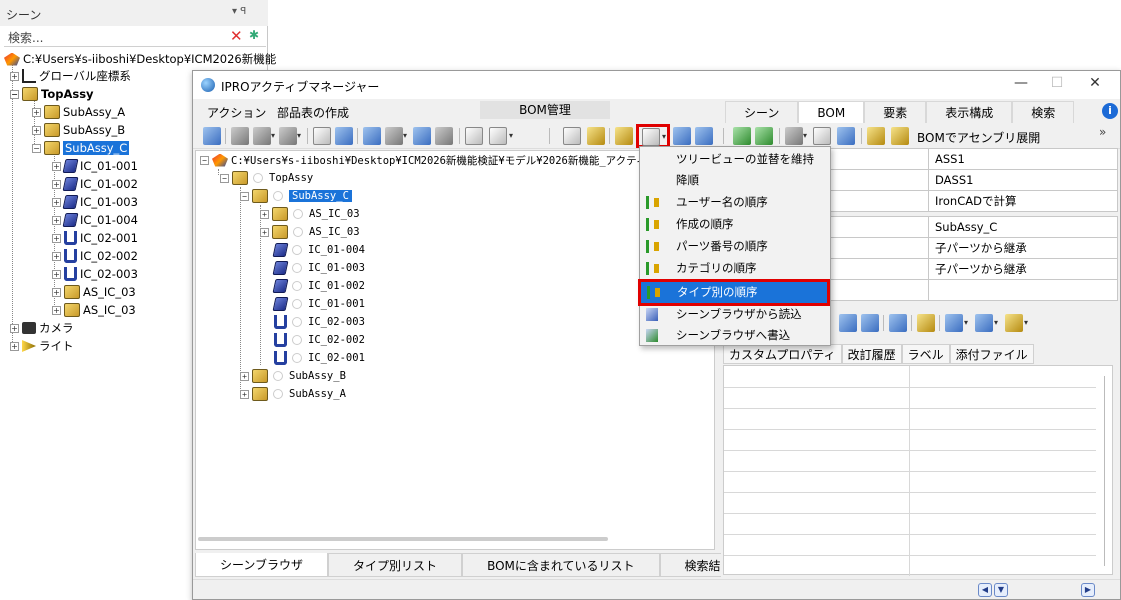 Image resolution: width=1121 pixels, height=600 pixels. What do you see at coordinates (991, 354) in the screenshot?
I see `tab-attachments: 添付ファイル` at bounding box center [991, 354].